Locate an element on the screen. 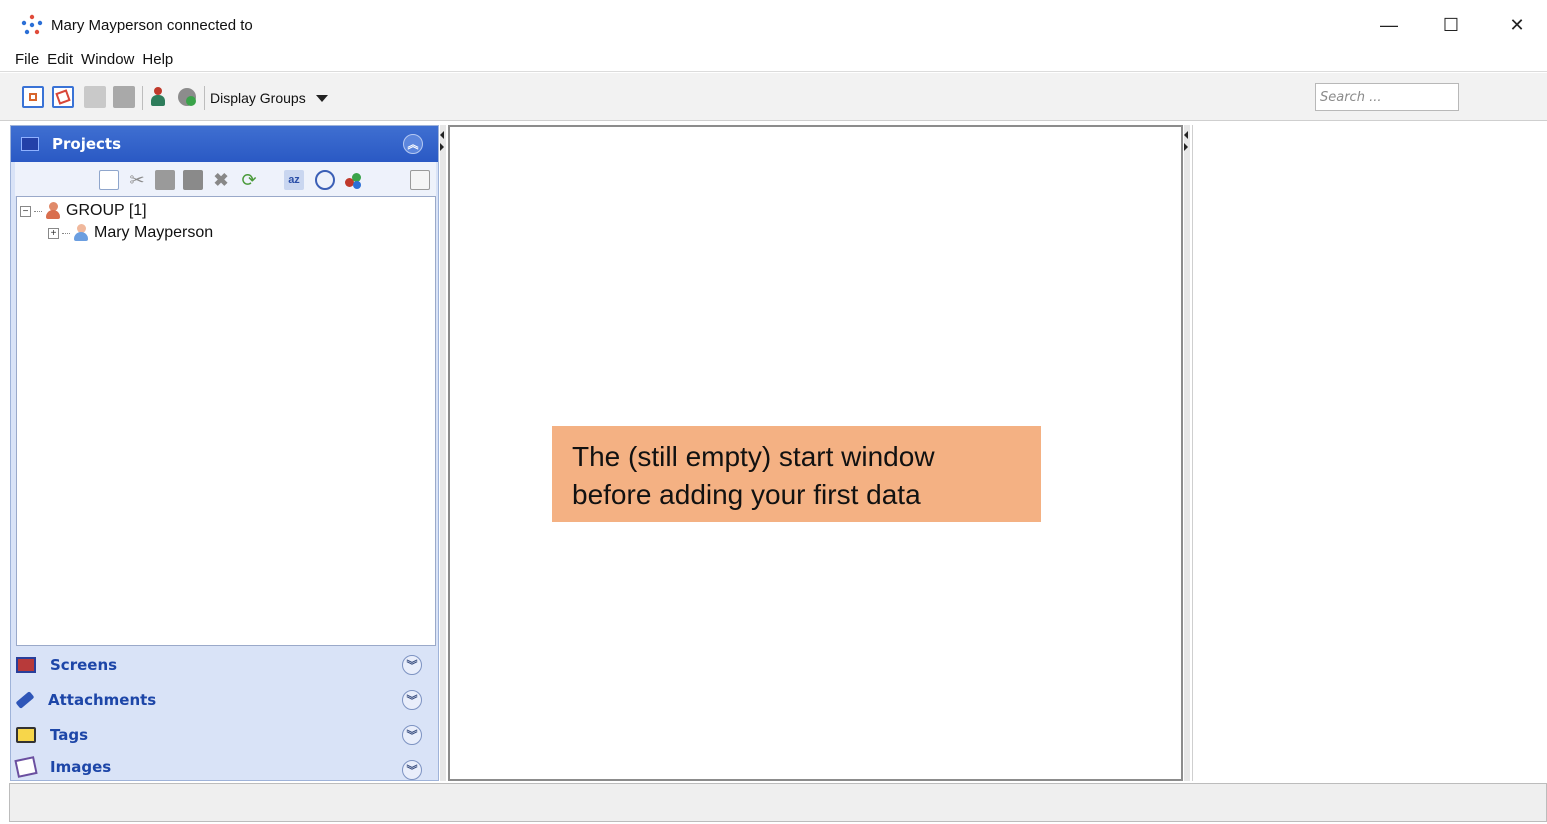 This screenshot has width=1547, height=824. search-input is located at coordinates (1387, 97).